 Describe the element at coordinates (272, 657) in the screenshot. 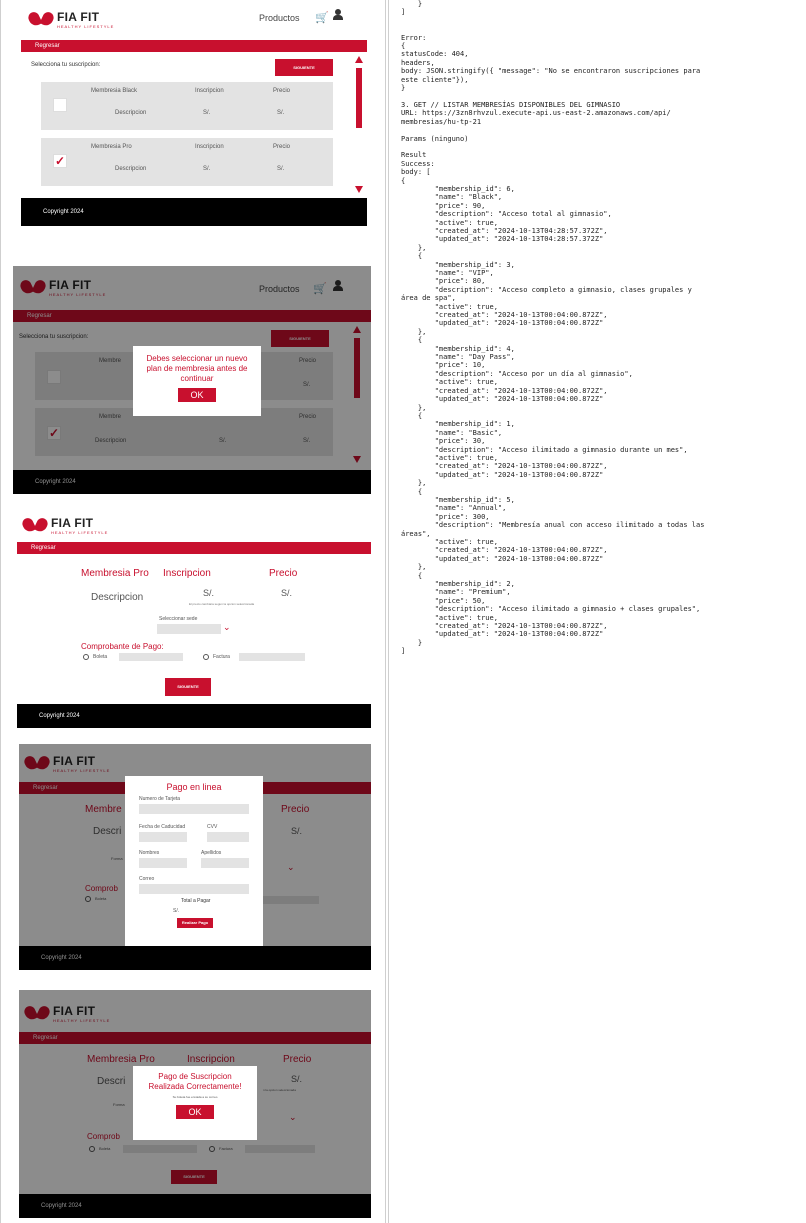

I see `factura-field` at that location.